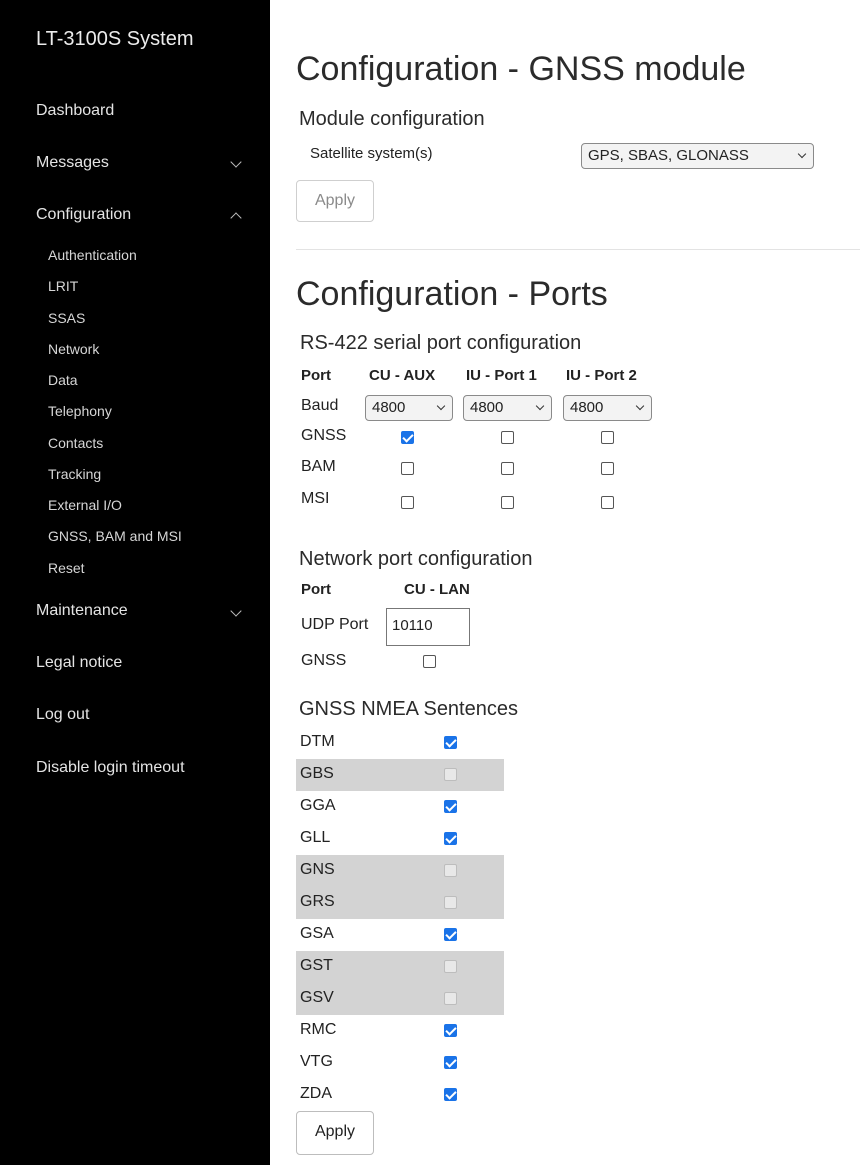 The height and width of the screenshot is (1165, 860). Describe the element at coordinates (324, 435) in the screenshot. I see `rs422-row-gnss-label: GNSS` at that location.